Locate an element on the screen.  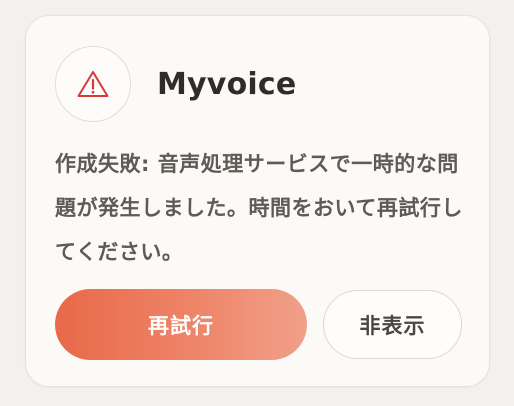
retry-button: 再試行 is located at coordinates (181, 324).